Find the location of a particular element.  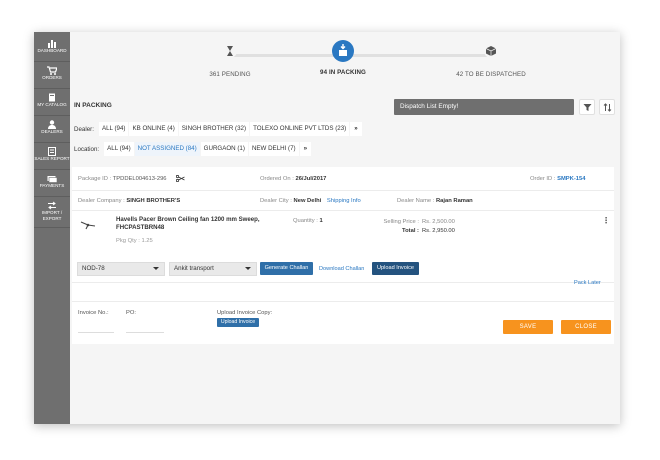

report-icon is located at coordinates (52, 151).